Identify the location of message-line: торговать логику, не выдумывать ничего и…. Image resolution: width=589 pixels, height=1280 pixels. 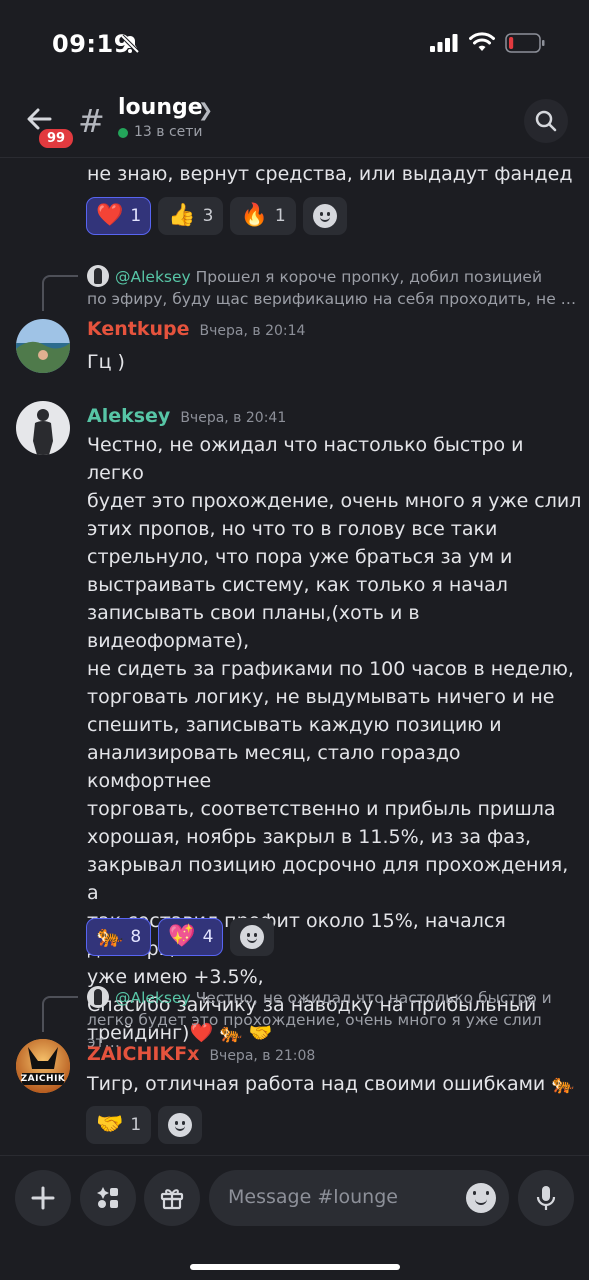
(321, 697).